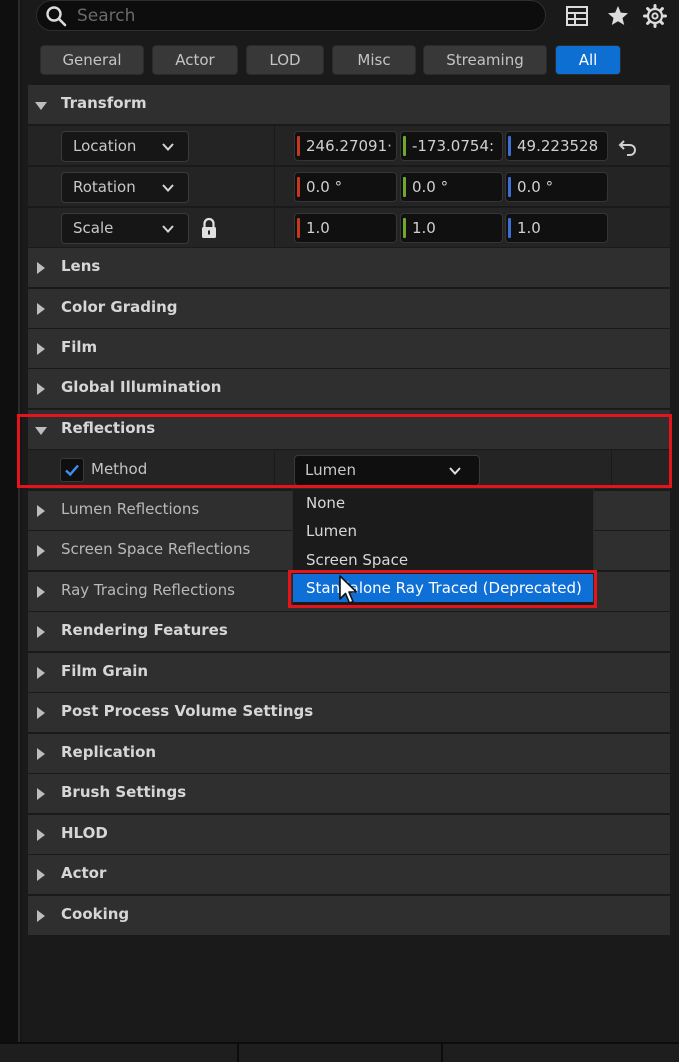 The image size is (679, 1062). Describe the element at coordinates (556, 228) in the screenshot. I see `scale-z-field: 1.0` at that location.